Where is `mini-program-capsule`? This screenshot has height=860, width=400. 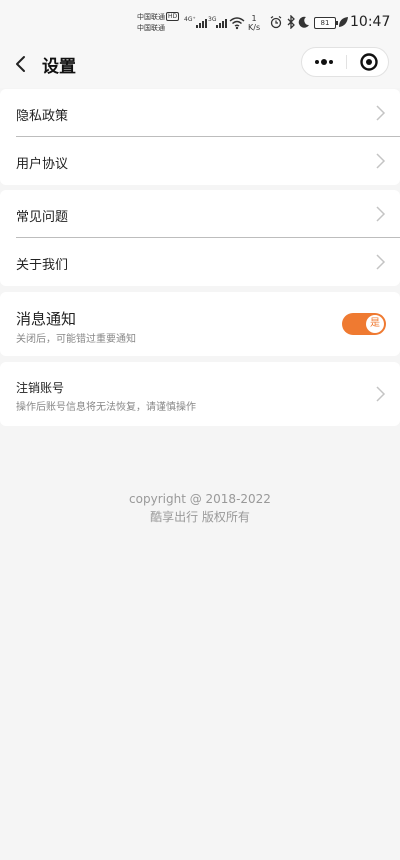 mini-program-capsule is located at coordinates (345, 62).